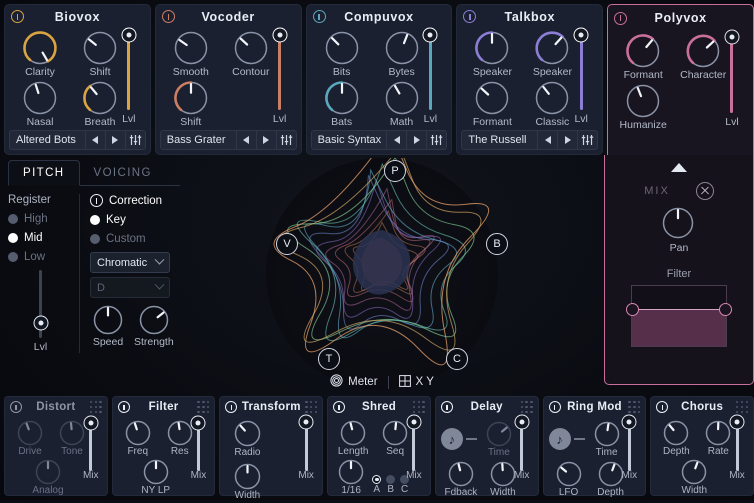 The height and width of the screenshot is (503, 754). What do you see at coordinates (351, 477) in the screenshot?
I see `knob-rate-3: 1/16` at bounding box center [351, 477].